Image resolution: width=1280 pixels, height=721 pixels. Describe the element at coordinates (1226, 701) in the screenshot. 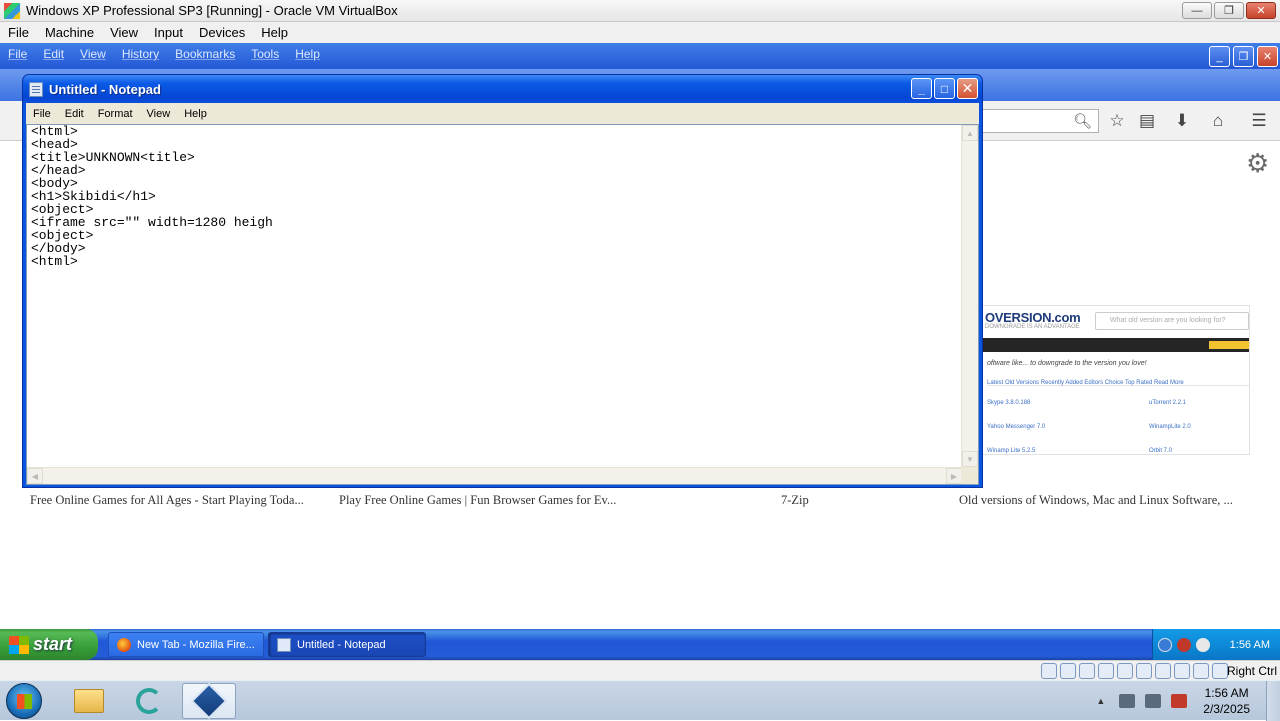

I see `host-clock: 1:56 AM 2/3/2025` at that location.